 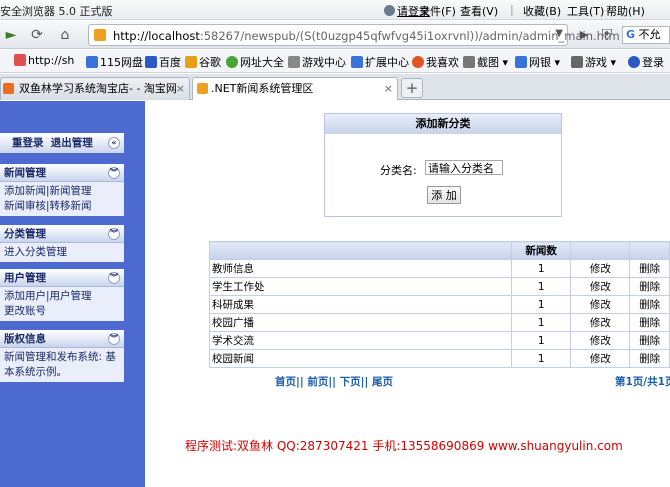 What do you see at coordinates (584, 35) in the screenshot?
I see `go-icon: ▶` at bounding box center [584, 35].